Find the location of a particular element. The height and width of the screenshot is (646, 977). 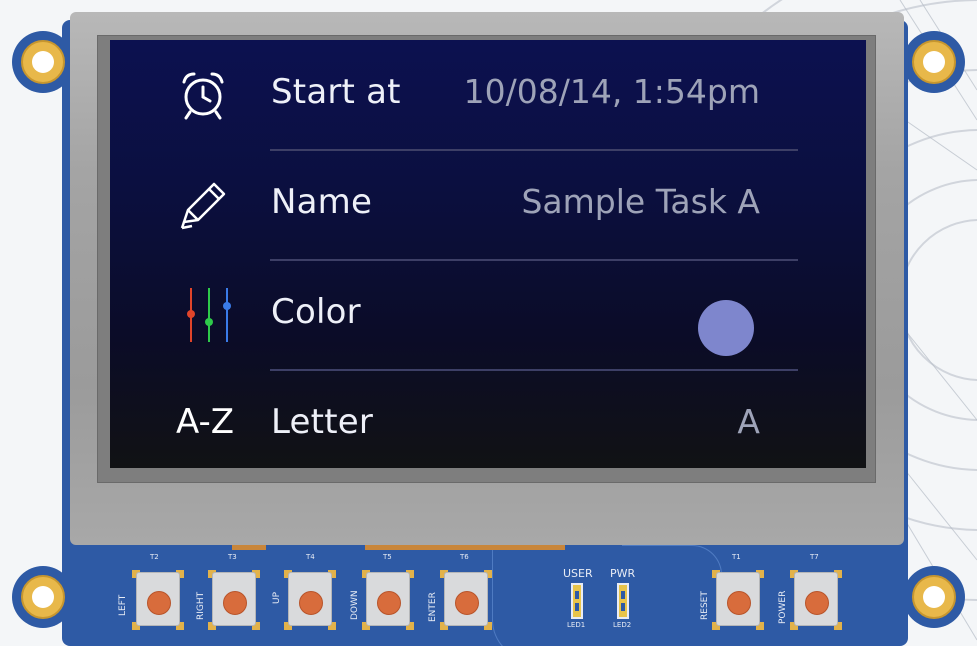

setting-row-start-at: Start at 10/08/14, 1:54pm is located at coordinates (488, 94).